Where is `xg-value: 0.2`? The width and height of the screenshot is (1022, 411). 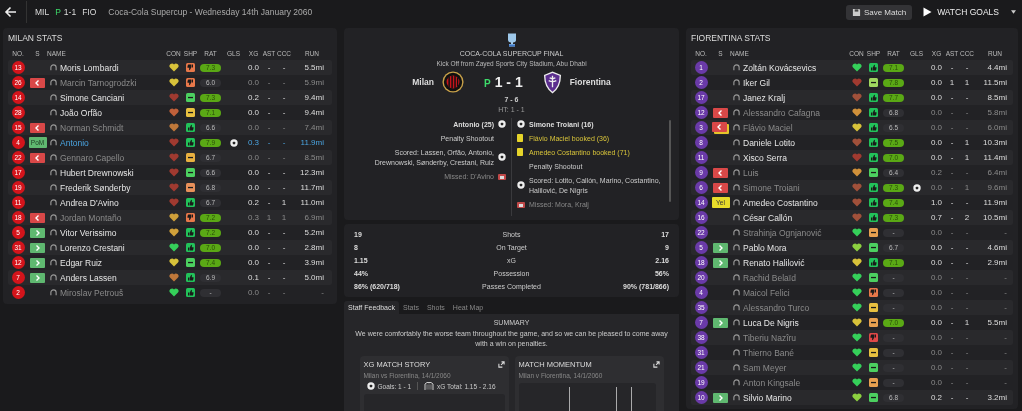 xg-value: 0.2 is located at coordinates (253, 202).